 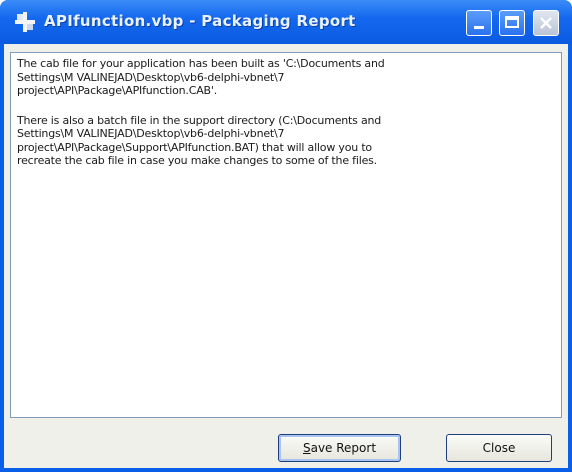 I want to click on close-window-button, so click(x=546, y=23).